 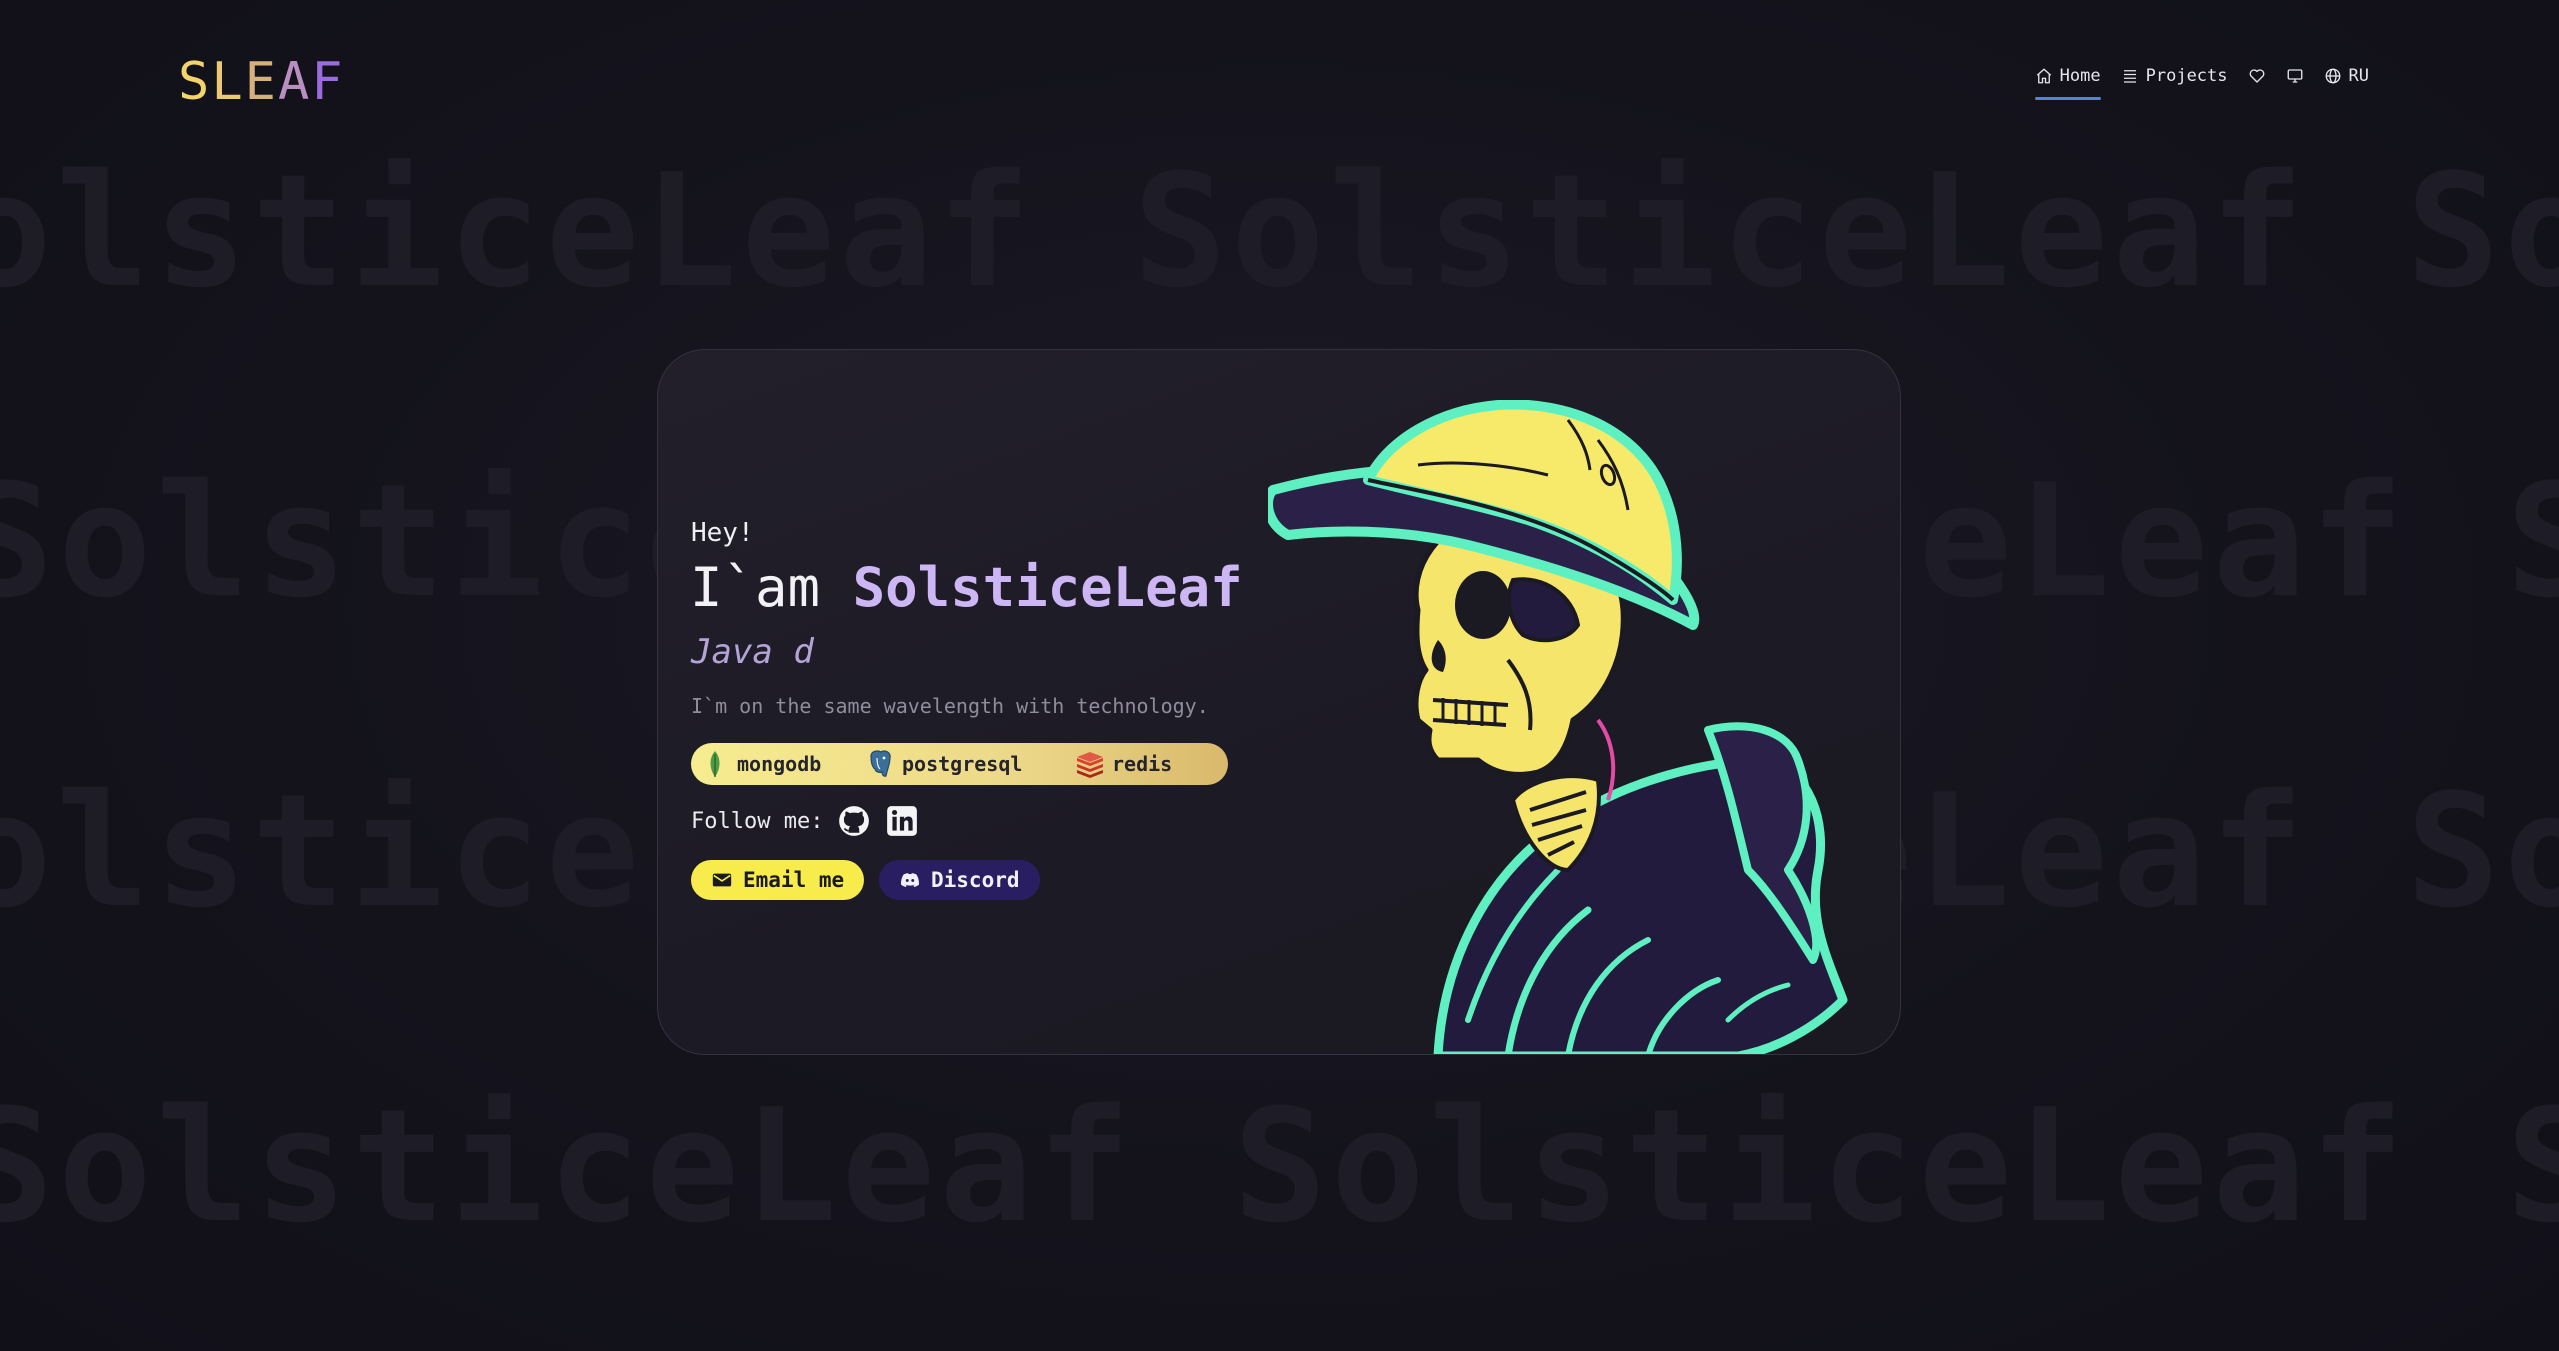 I want to click on email-button: Email me, so click(x=778, y=880).